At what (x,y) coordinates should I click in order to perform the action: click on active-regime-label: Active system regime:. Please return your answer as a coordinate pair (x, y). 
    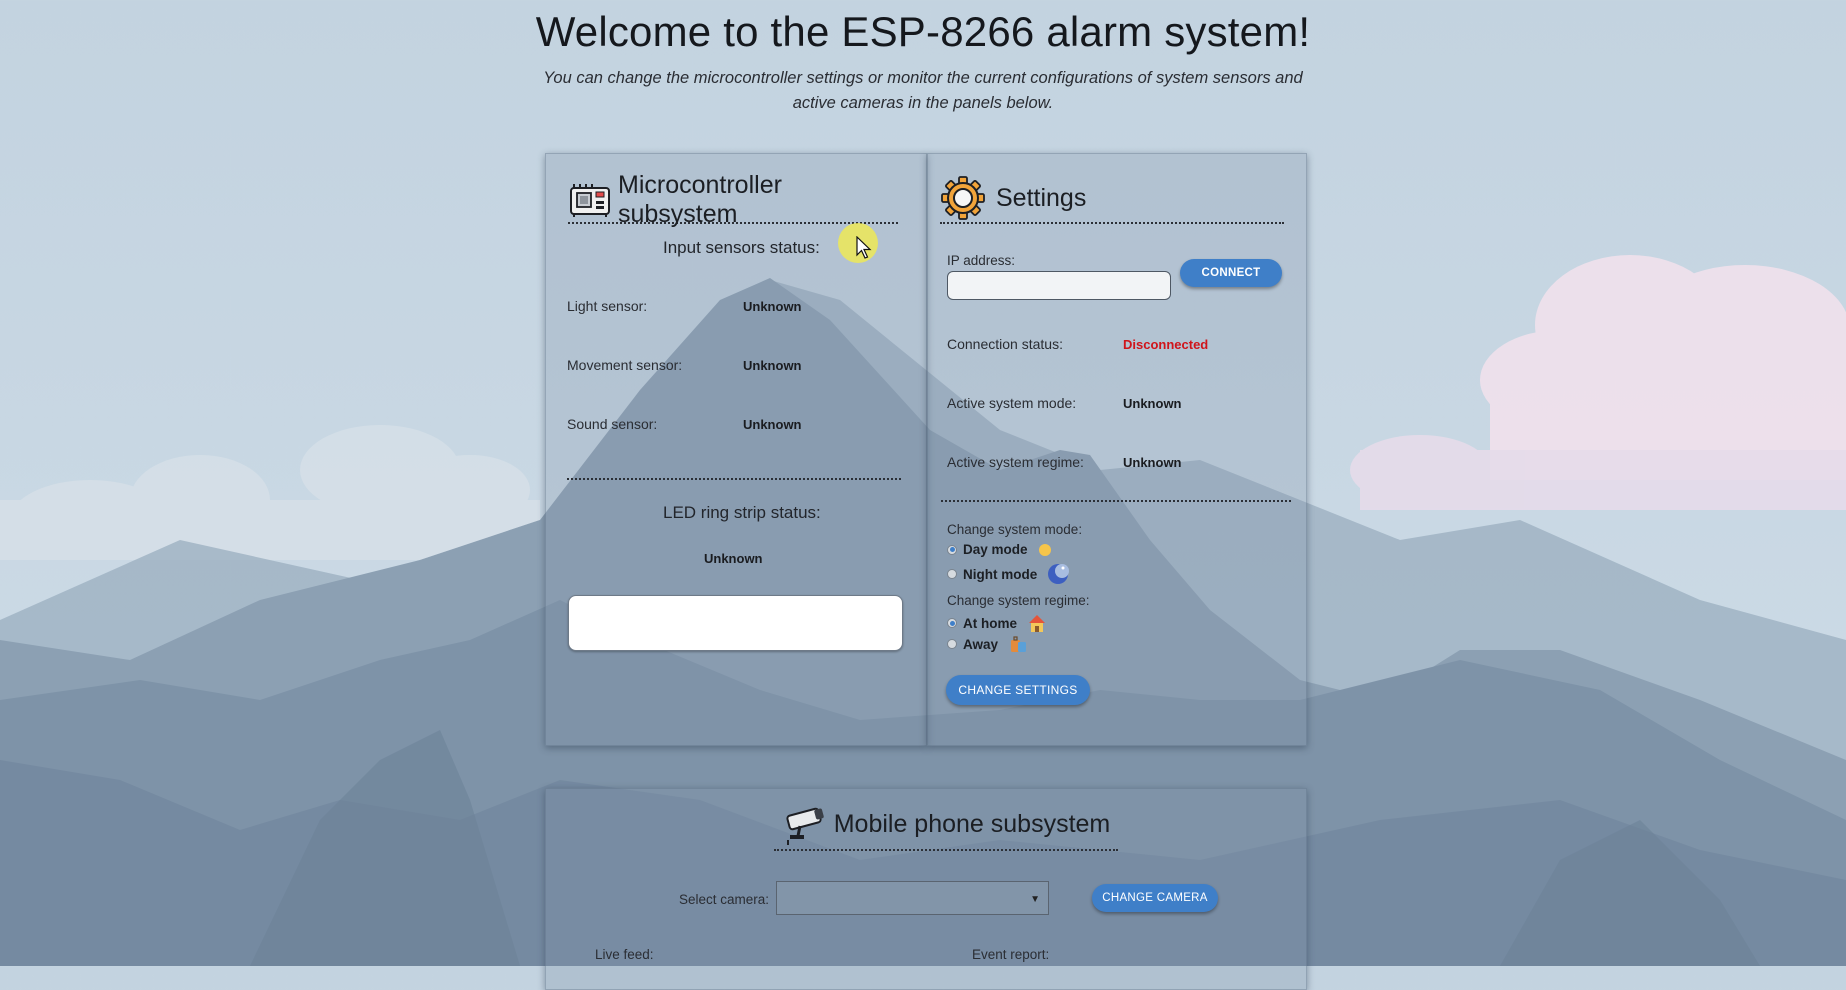
    Looking at the image, I should click on (1015, 462).